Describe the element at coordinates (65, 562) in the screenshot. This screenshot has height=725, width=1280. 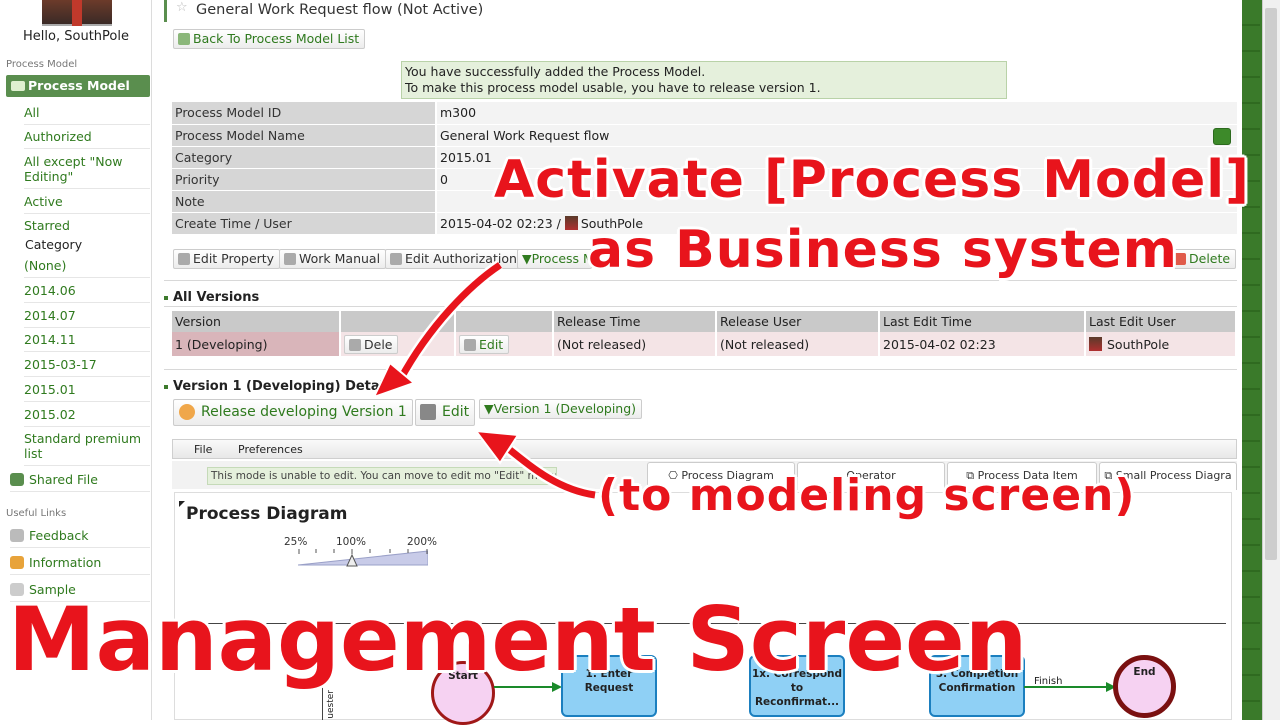
I see `information-label: Information` at that location.